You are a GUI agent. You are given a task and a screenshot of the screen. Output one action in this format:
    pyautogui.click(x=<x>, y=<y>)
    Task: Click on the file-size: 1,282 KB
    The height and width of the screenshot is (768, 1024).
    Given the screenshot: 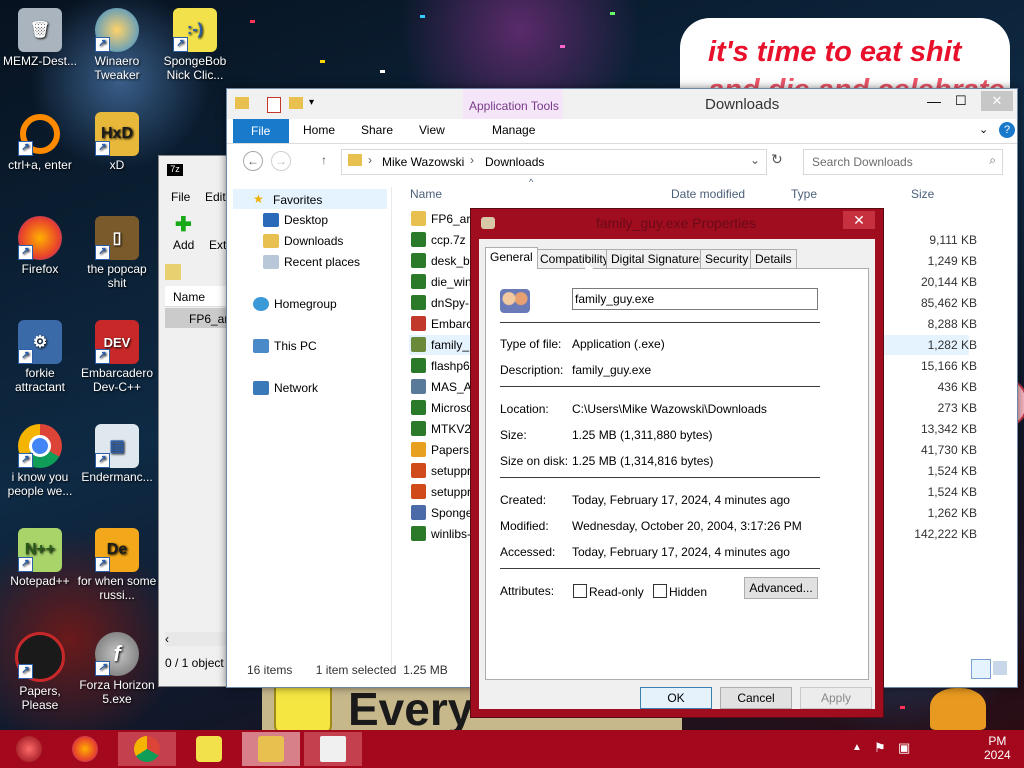 What is the action you would take?
    pyautogui.click(x=952, y=345)
    